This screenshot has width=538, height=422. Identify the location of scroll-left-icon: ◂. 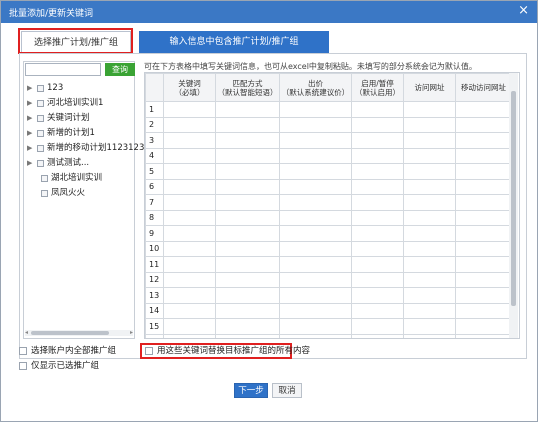
(26, 332).